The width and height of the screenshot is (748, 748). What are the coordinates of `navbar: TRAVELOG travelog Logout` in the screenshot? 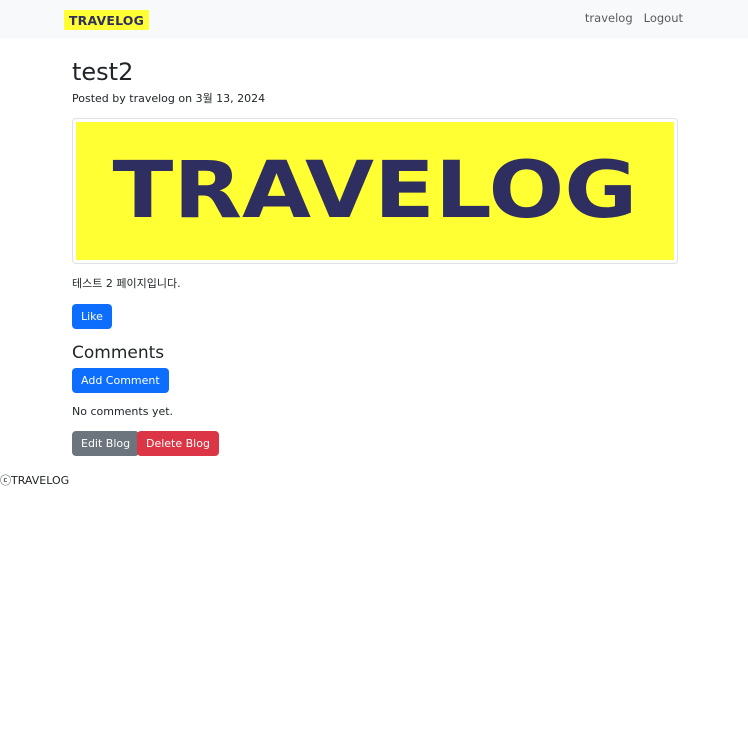 It's located at (374, 19).